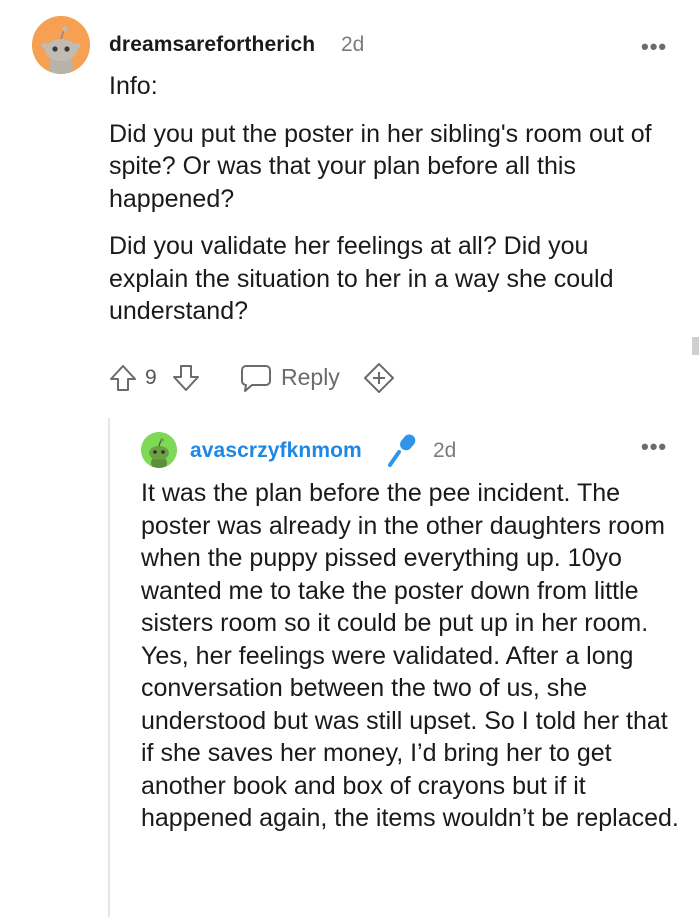  I want to click on comment-bubble-icon, so click(256, 380).